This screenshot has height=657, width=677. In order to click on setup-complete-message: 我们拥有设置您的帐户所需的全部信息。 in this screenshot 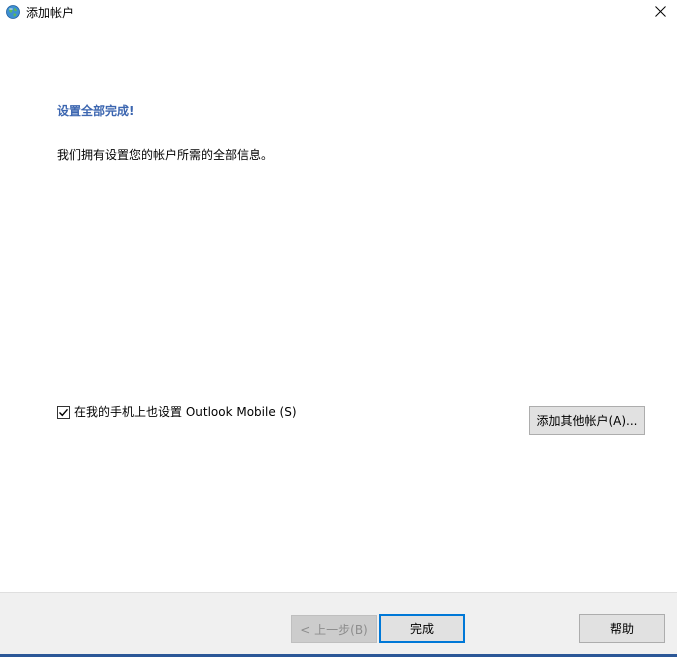, I will do `click(165, 155)`.